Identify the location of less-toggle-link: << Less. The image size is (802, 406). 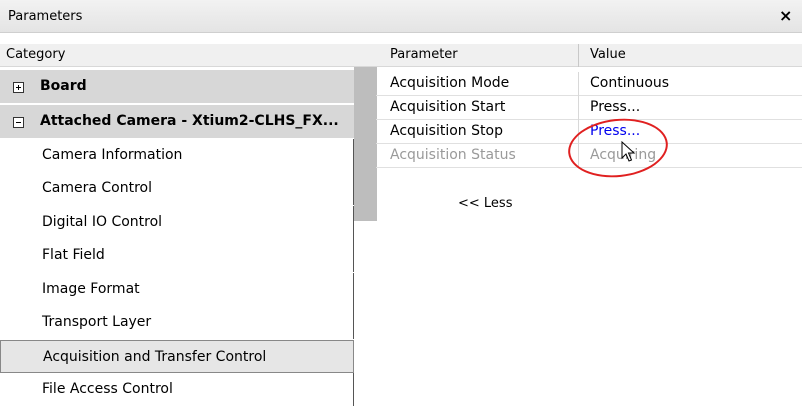
(485, 203).